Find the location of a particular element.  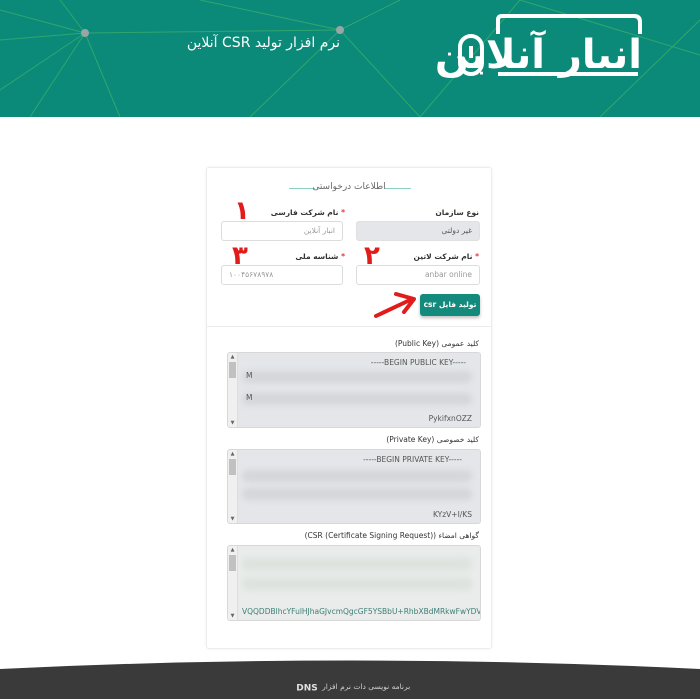

public-key-label: کلید عمومی (Public Key) is located at coordinates (436, 343).